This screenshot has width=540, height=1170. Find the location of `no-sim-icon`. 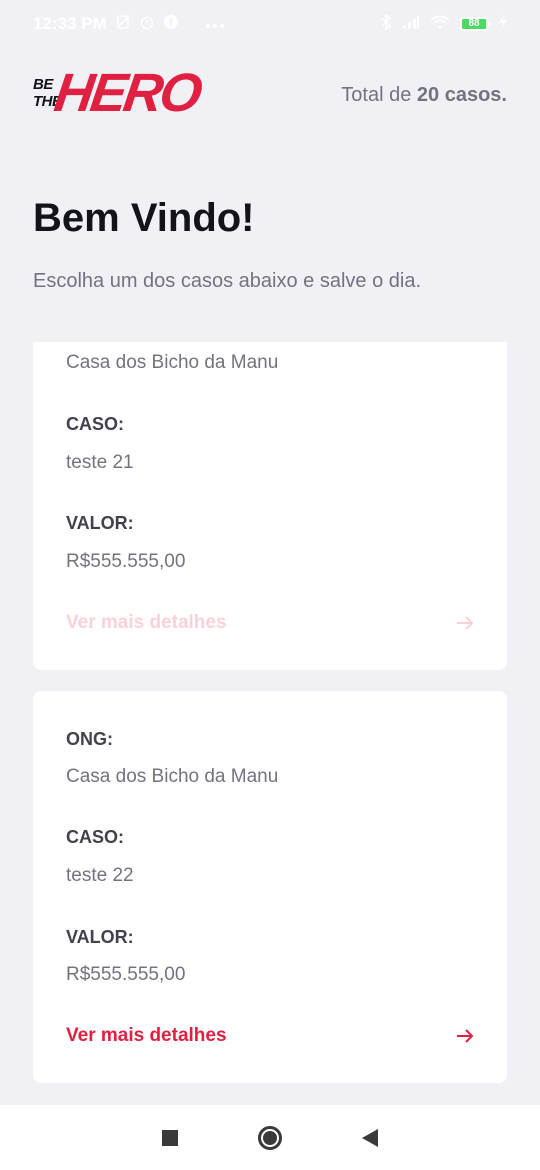

no-sim-icon is located at coordinates (123, 24).